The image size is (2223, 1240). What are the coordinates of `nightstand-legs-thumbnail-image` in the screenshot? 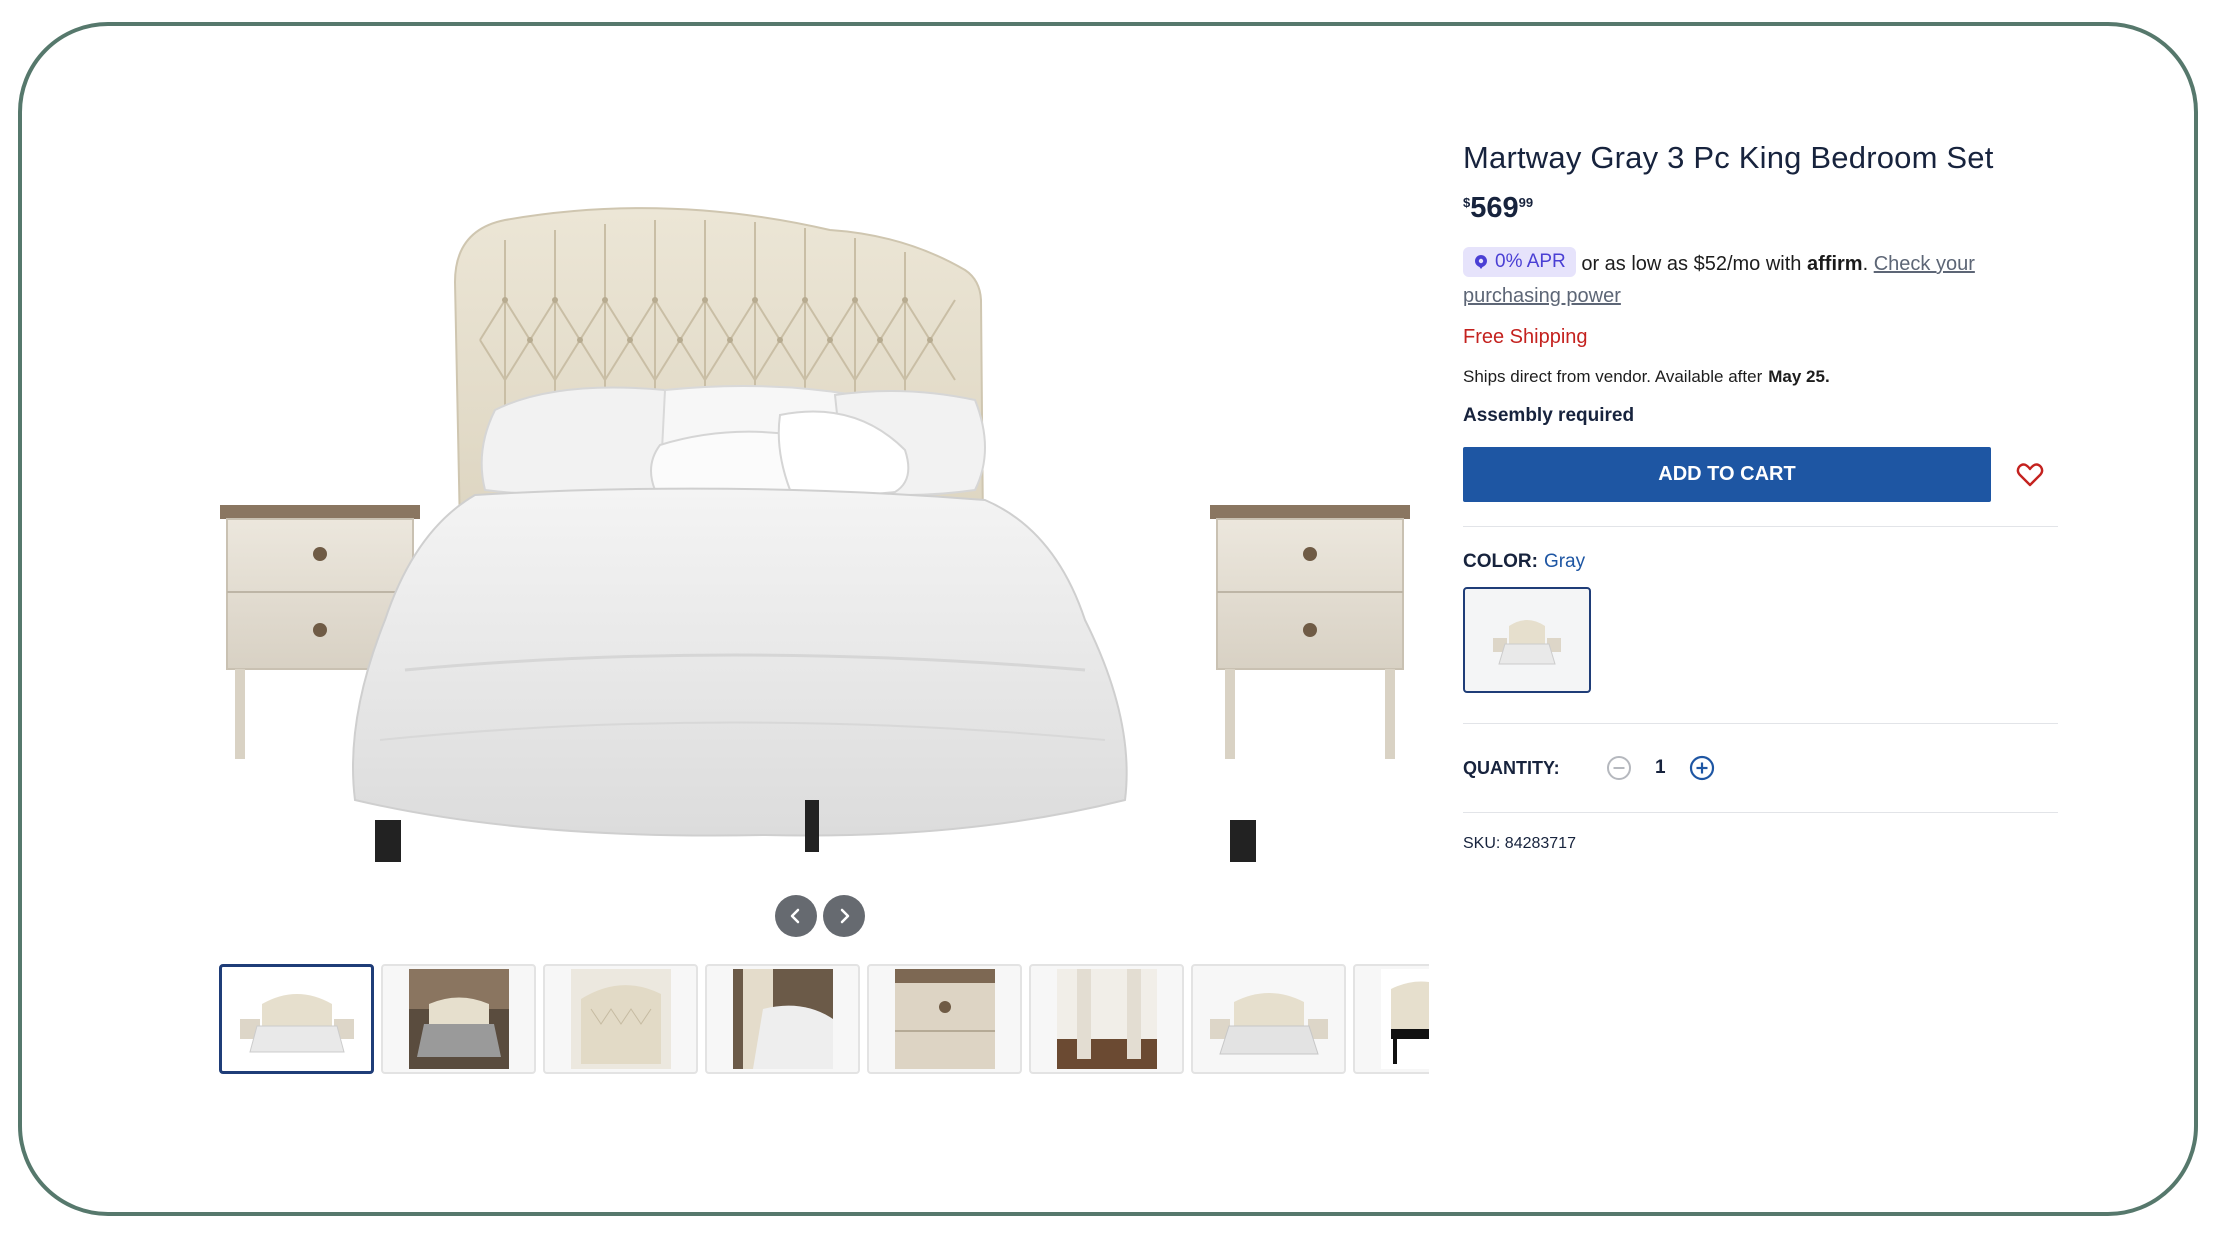 It's located at (1106, 1019).